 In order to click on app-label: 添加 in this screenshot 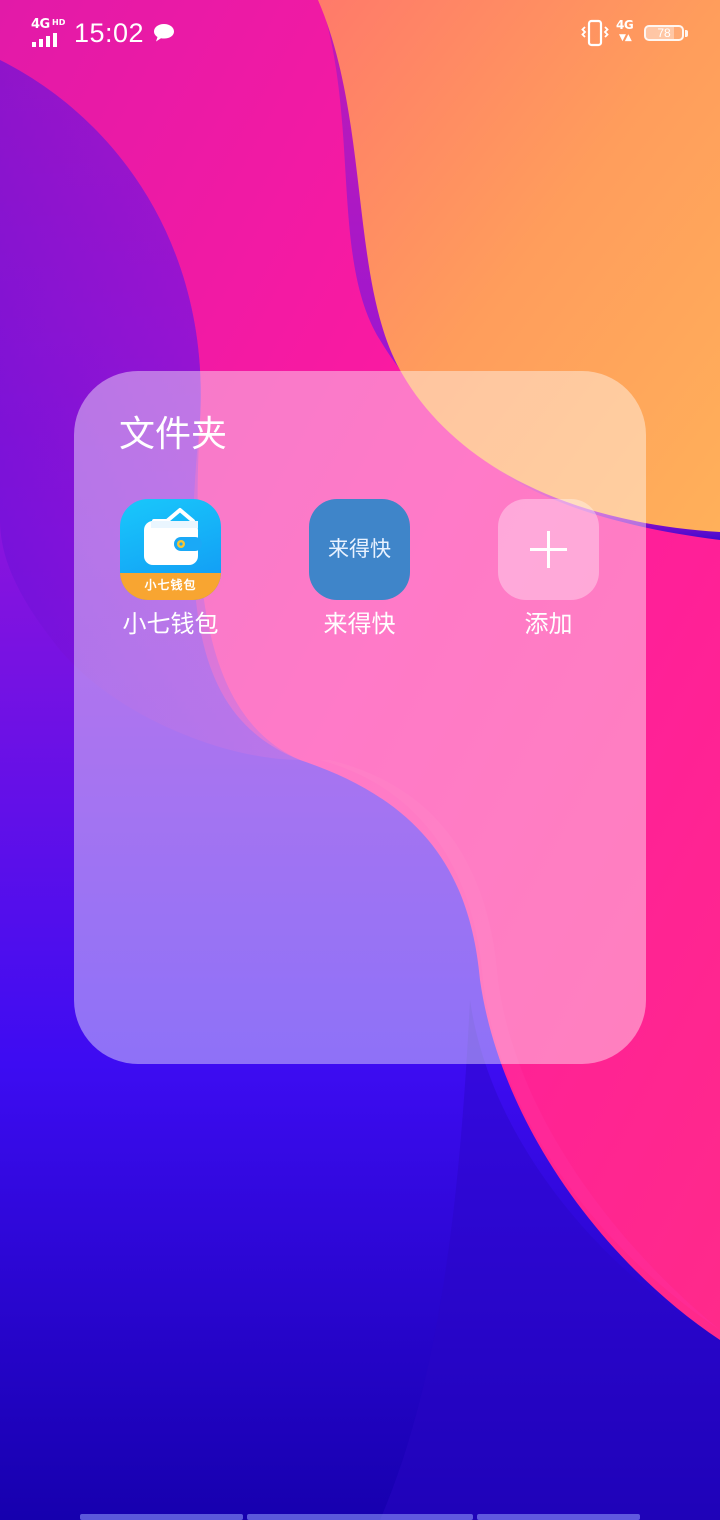, I will do `click(548, 624)`.